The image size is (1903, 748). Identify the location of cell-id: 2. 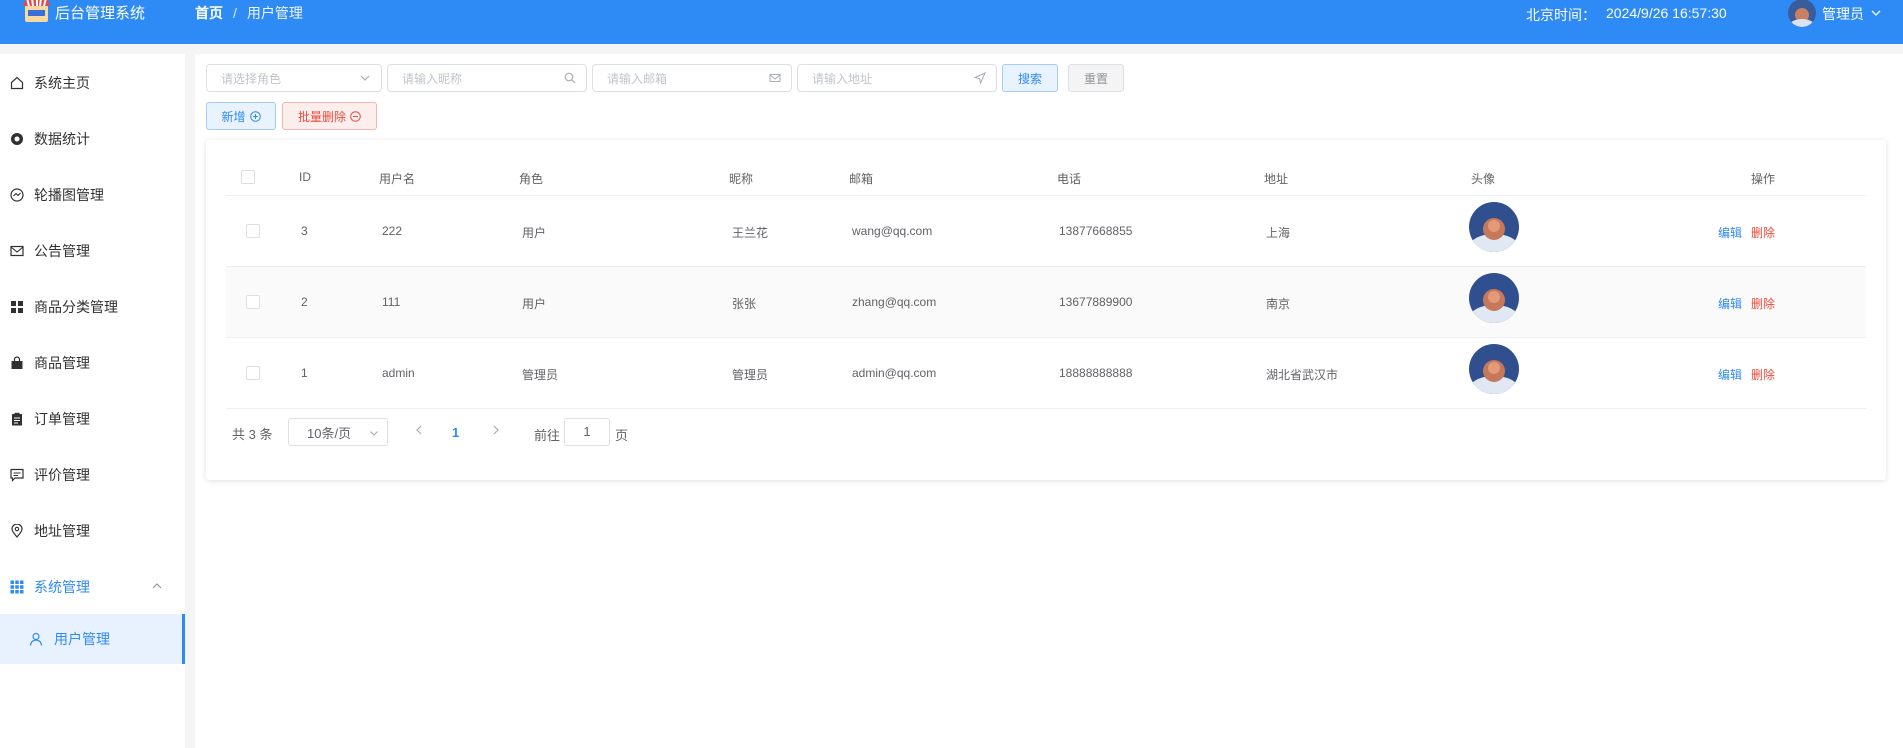
(304, 302).